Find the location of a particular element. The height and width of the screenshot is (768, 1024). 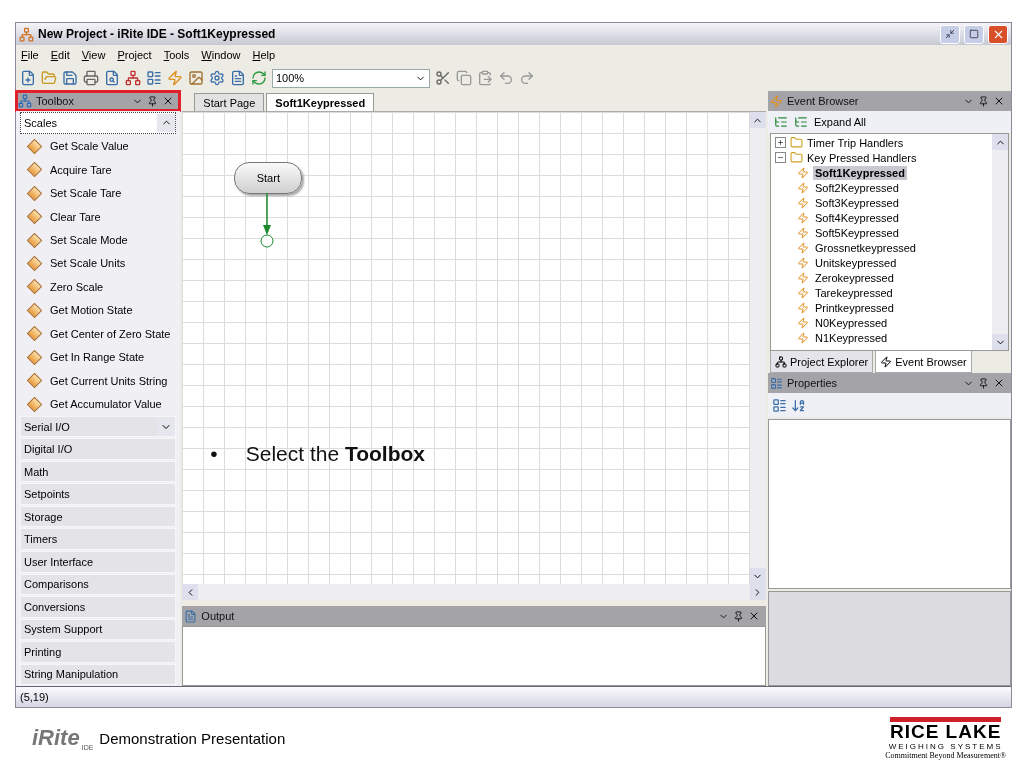

tree-item: Soft5Keypressed is located at coordinates (881, 232).